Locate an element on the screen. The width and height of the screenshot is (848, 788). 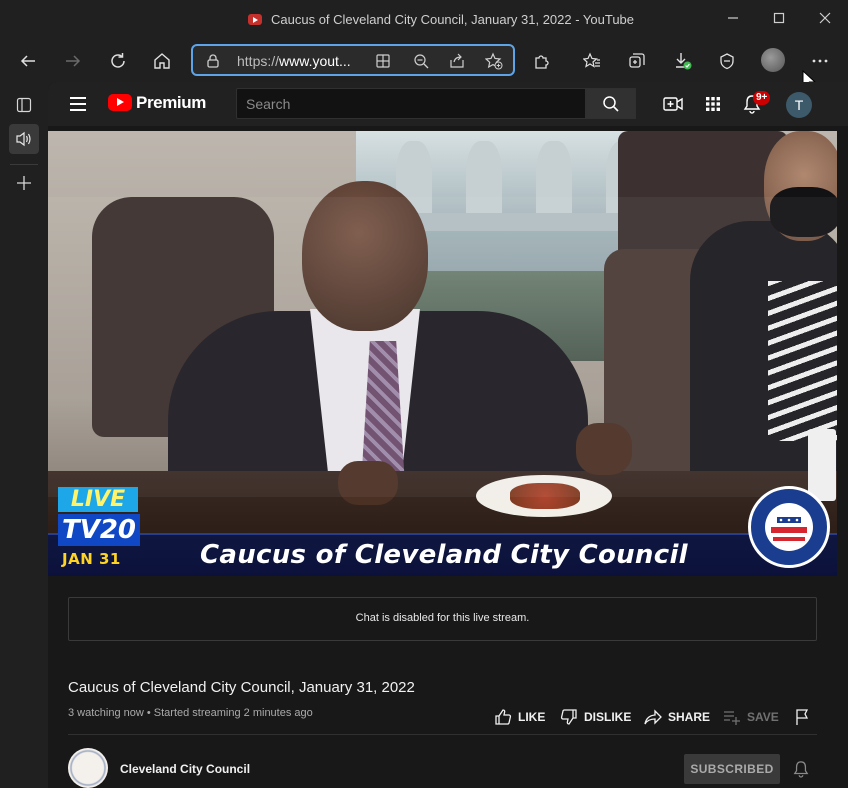
chat-disabled-message: Chat is disabled for this live stream. is located at coordinates (442, 618).